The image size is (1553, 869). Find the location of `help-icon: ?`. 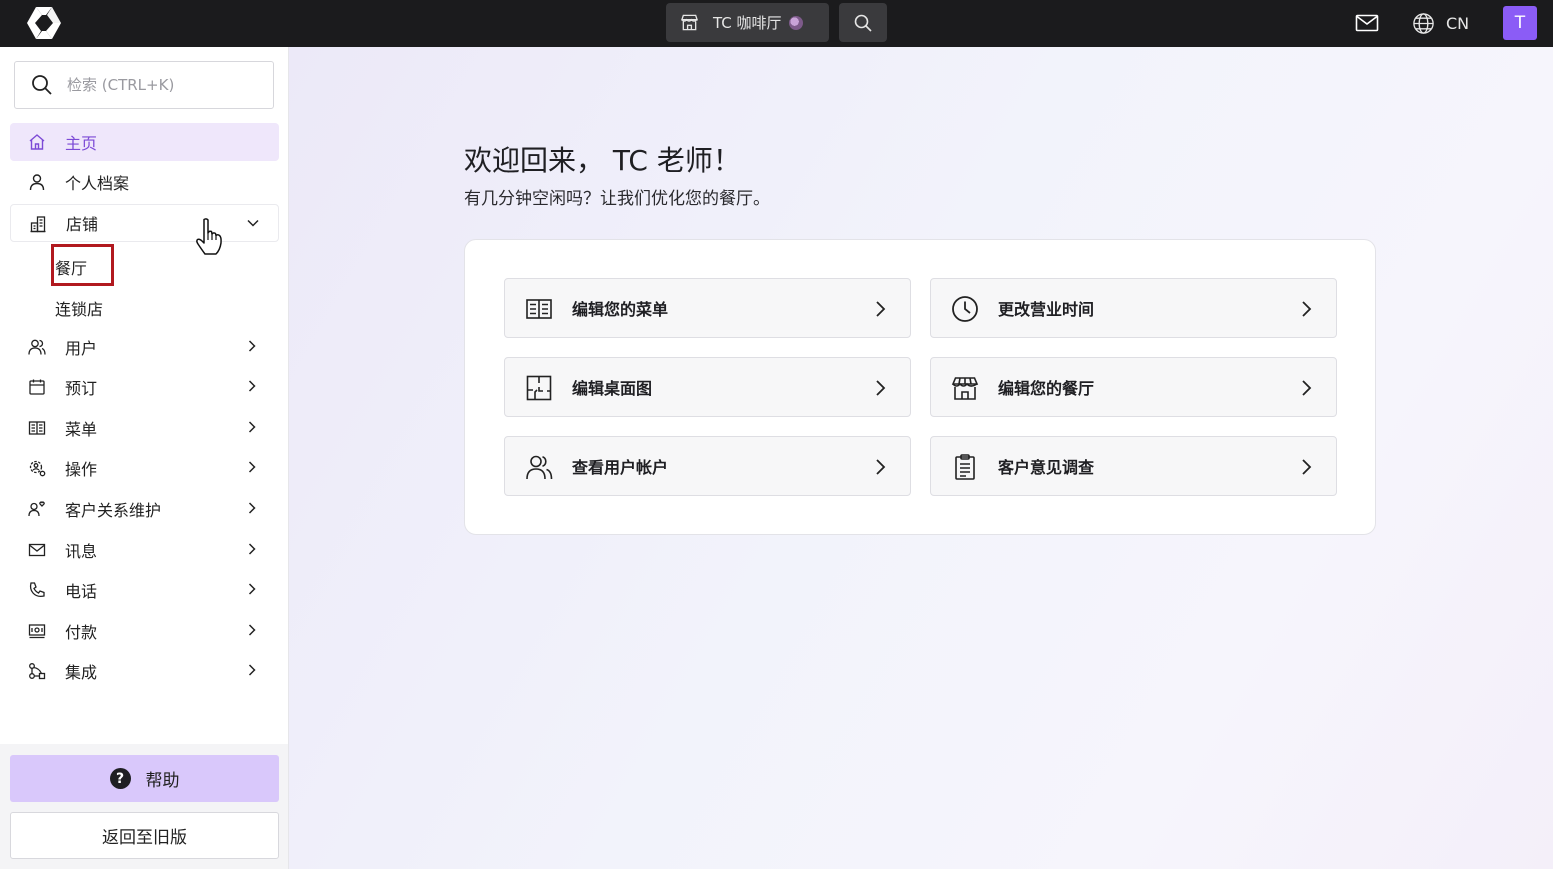

help-icon: ? is located at coordinates (120, 778).